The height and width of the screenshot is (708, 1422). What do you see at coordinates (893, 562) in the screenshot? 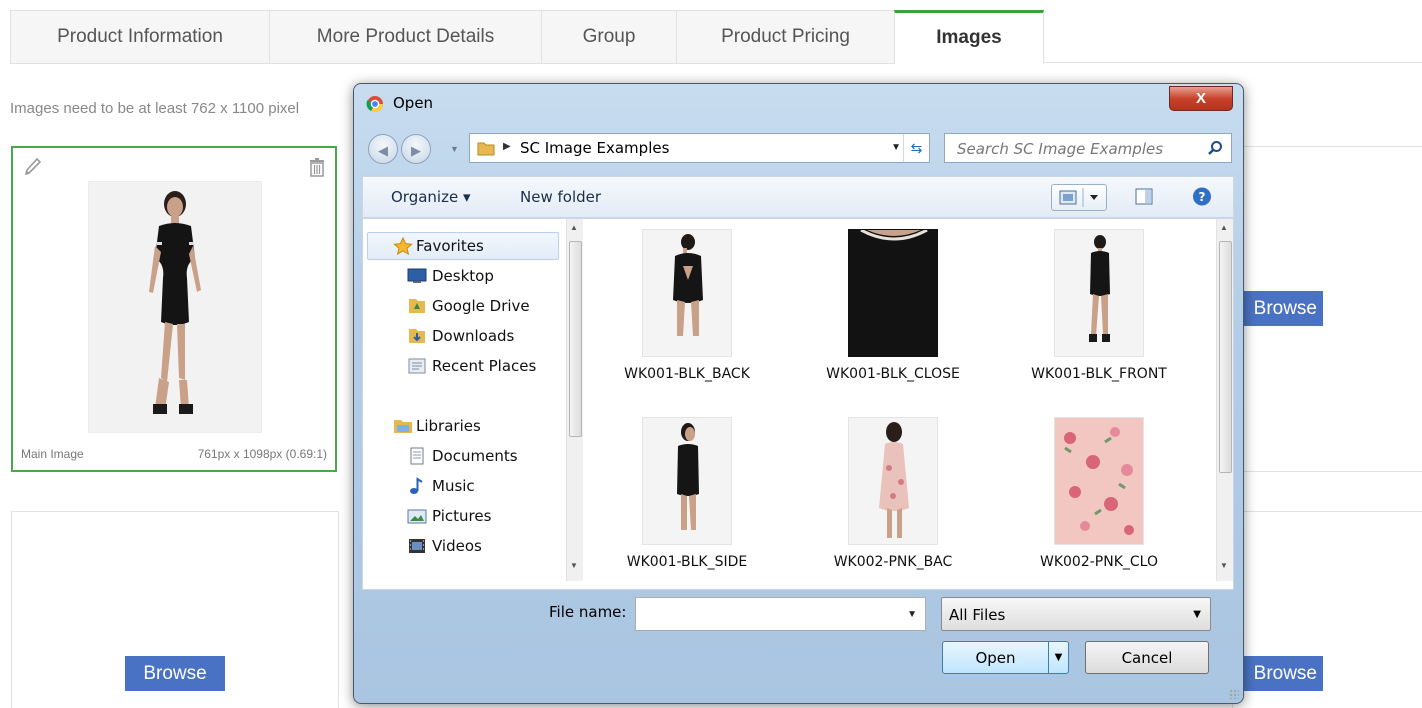
I see `file-name: WK002-PNK_BAC` at bounding box center [893, 562].